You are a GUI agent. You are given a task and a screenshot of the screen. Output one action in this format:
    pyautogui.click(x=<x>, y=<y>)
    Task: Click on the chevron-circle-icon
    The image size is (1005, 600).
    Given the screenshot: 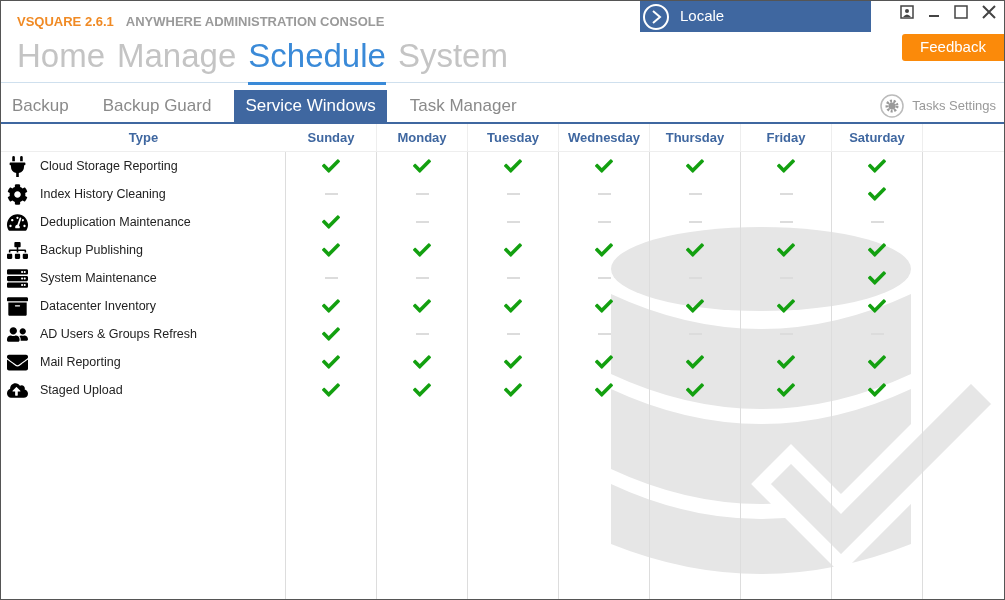 What is the action you would take?
    pyautogui.click(x=656, y=16)
    